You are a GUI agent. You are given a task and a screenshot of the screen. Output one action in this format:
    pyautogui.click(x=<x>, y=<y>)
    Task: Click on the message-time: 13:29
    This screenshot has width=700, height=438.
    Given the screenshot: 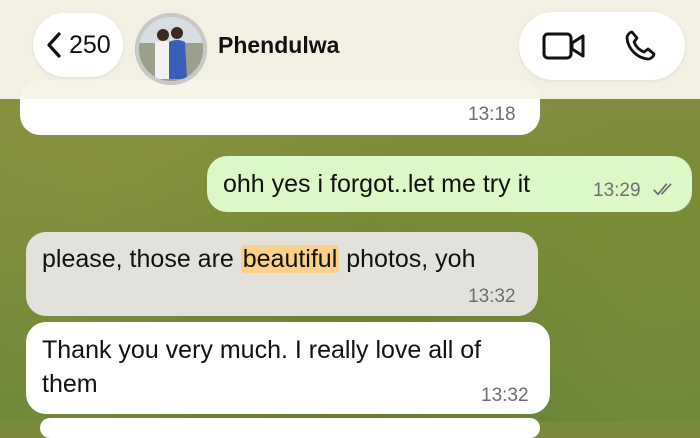 What is the action you would take?
    pyautogui.click(x=617, y=190)
    